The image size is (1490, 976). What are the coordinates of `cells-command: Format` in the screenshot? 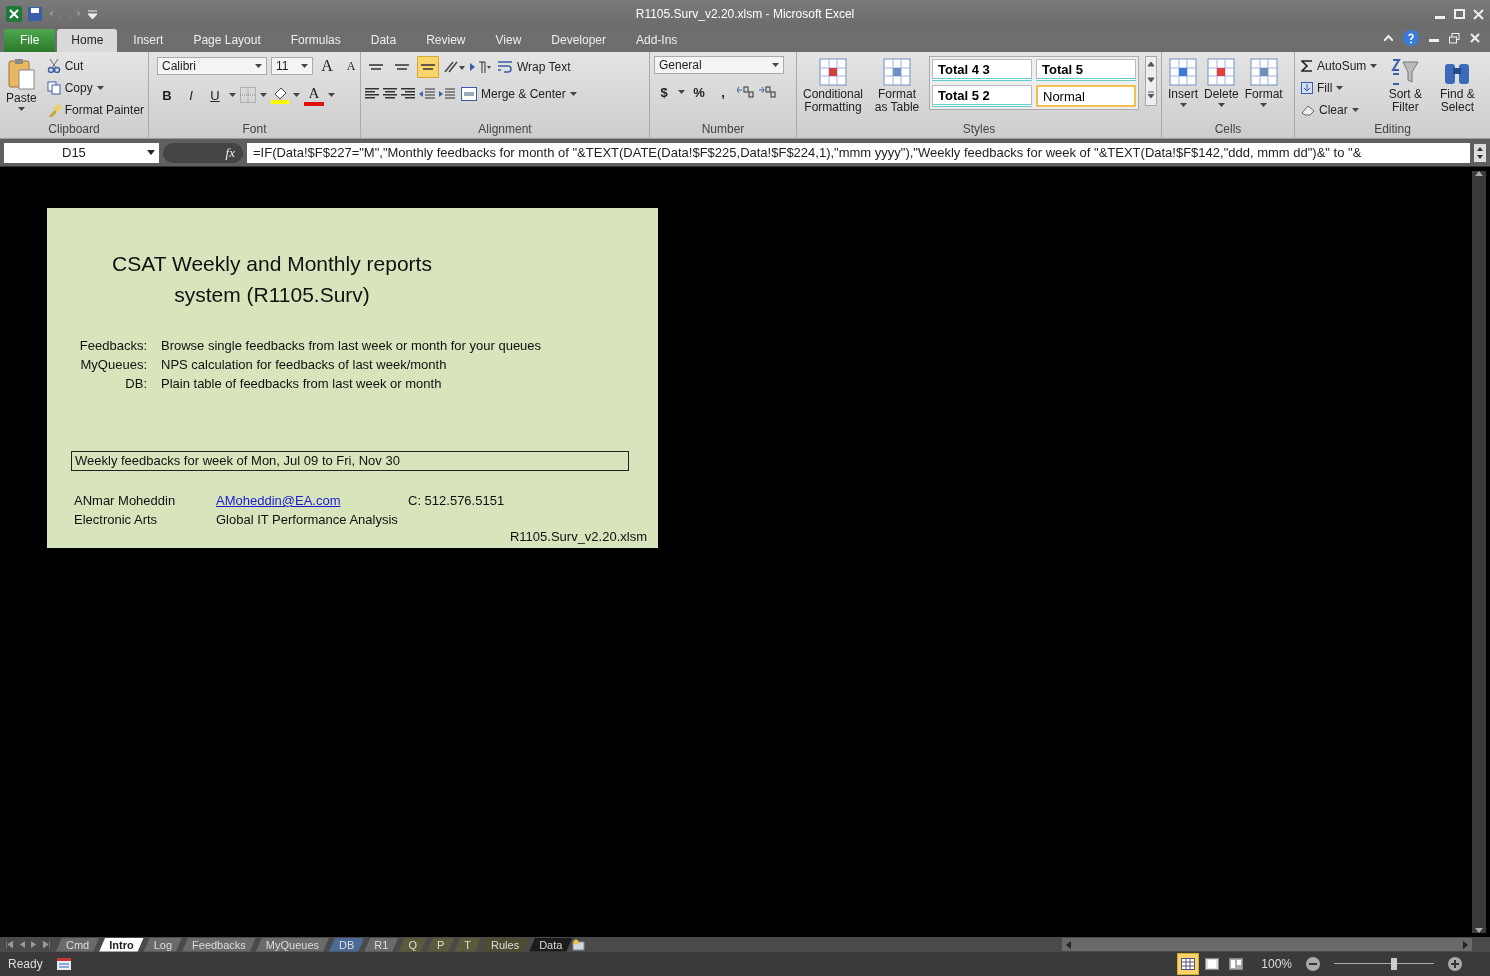 It's located at (1263, 82).